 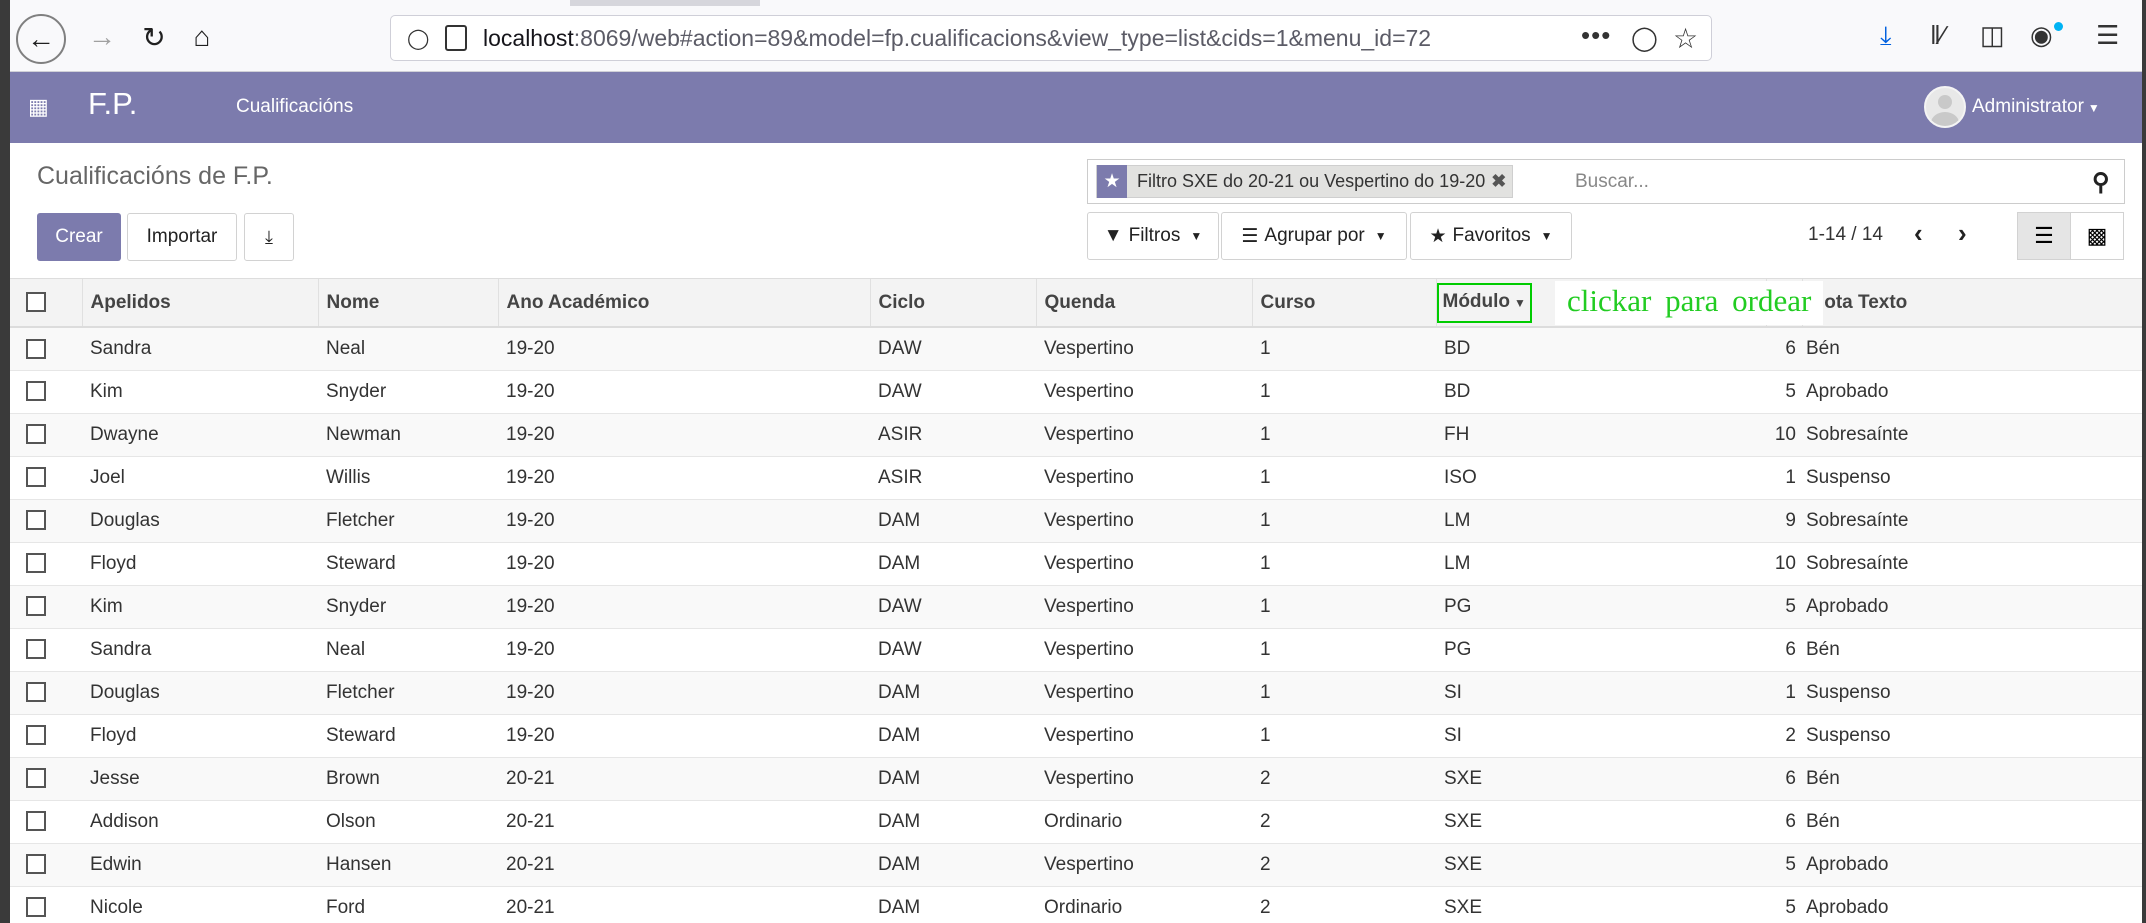 What do you see at coordinates (1314, 236) in the screenshot?
I see `groupby-dropdown: ☰ Agrupar por ▼` at bounding box center [1314, 236].